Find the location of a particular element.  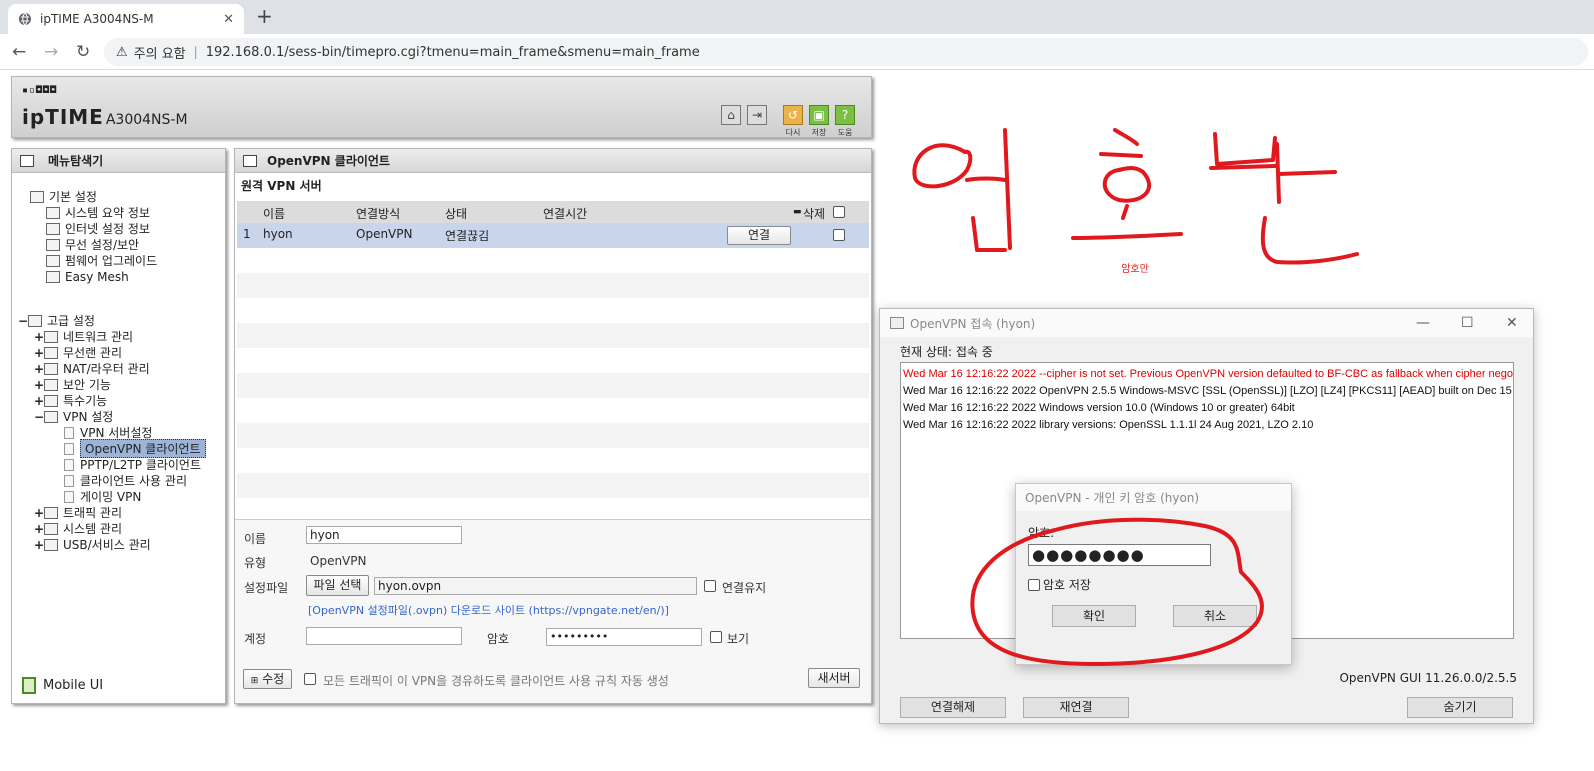

auto-rule-label: 모든 트래픽이 이 VPN을 경유하도록 클라이언트 사용 규칙 자동 생성 is located at coordinates (496, 681).